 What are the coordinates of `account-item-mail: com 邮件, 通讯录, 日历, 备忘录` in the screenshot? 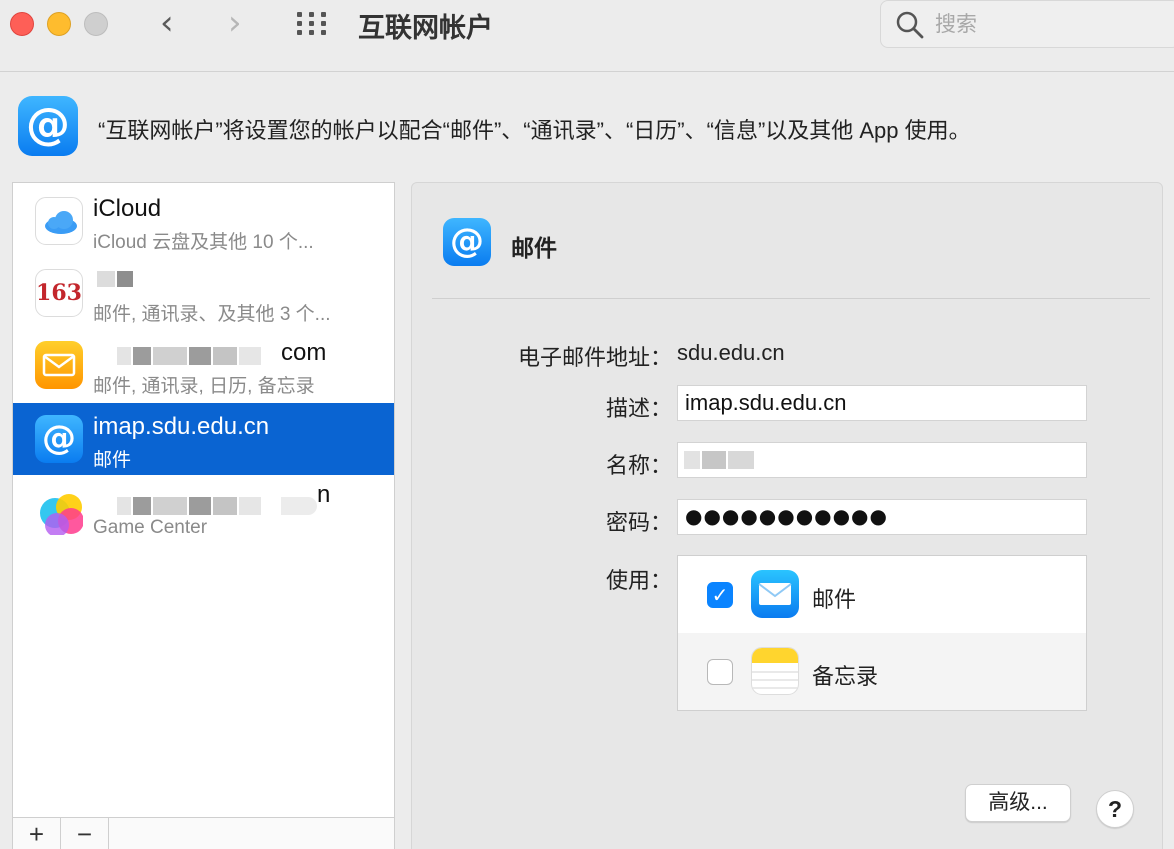 It's located at (203, 365).